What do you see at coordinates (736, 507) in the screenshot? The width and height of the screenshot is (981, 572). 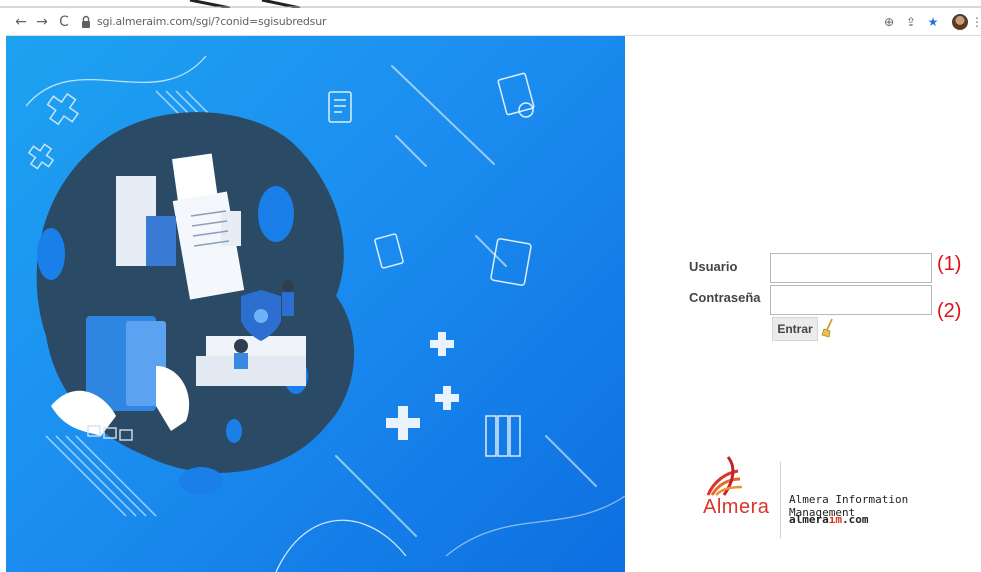 I see `almera-logo-text: Almera` at bounding box center [736, 507].